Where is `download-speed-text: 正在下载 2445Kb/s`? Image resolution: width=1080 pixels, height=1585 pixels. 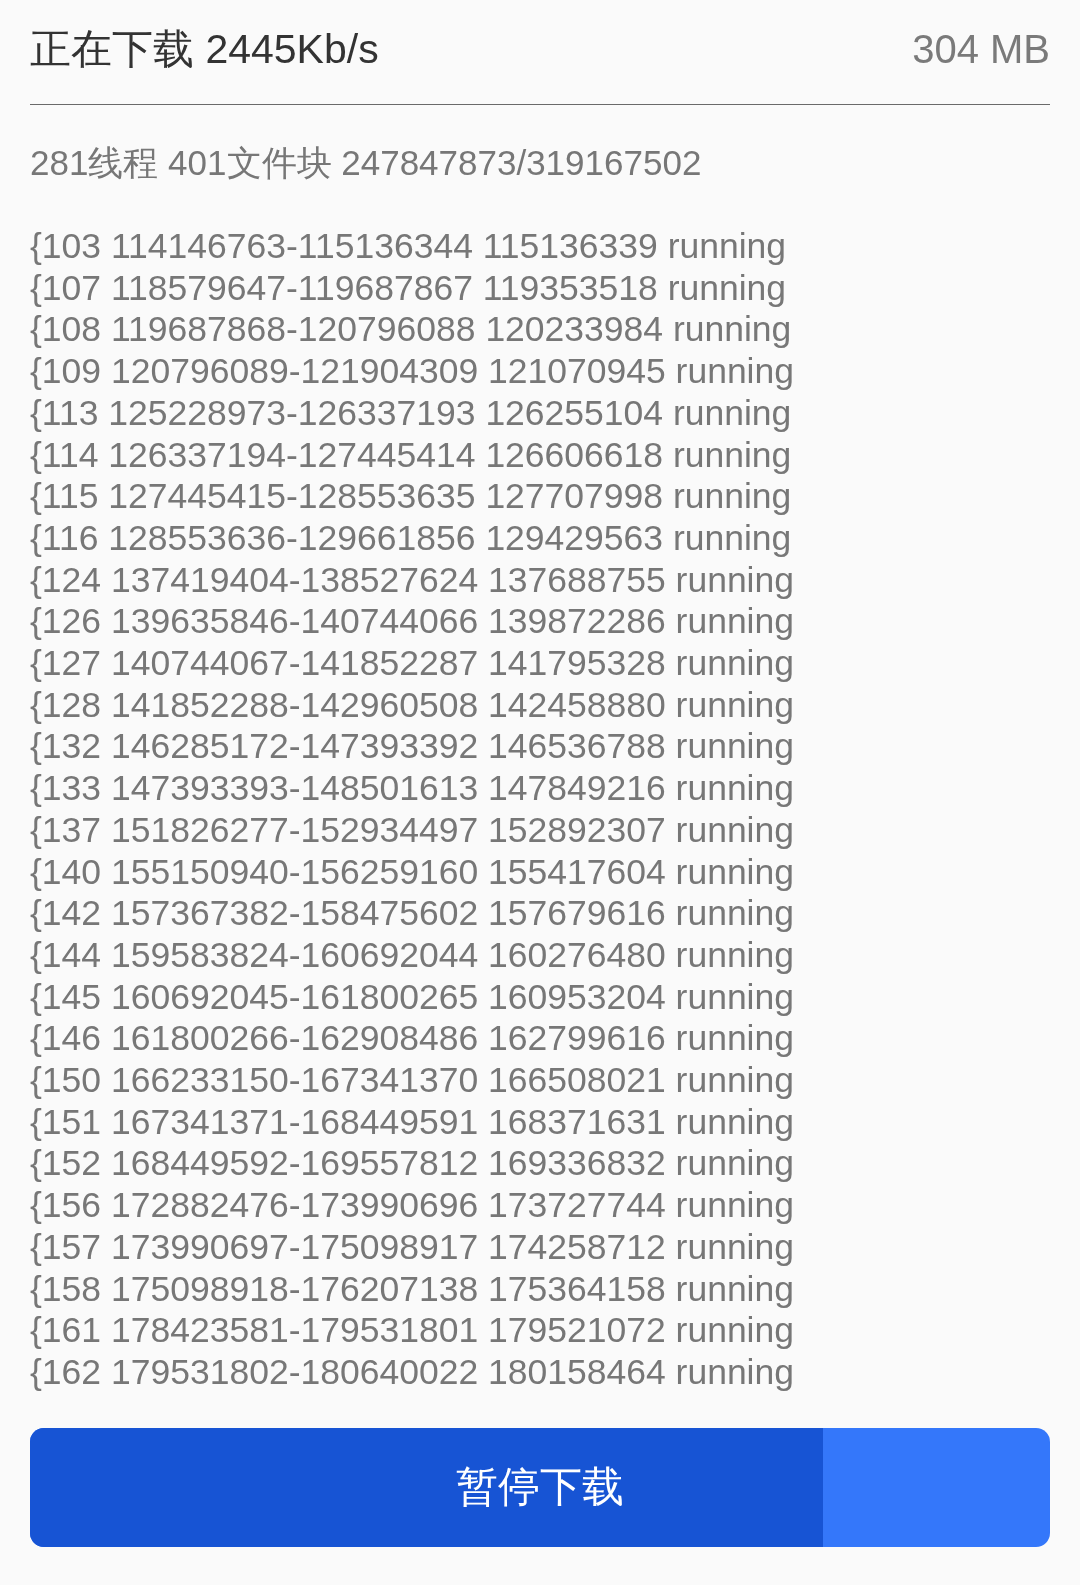
download-speed-text: 正在下载 2445Kb/s is located at coordinates (204, 49).